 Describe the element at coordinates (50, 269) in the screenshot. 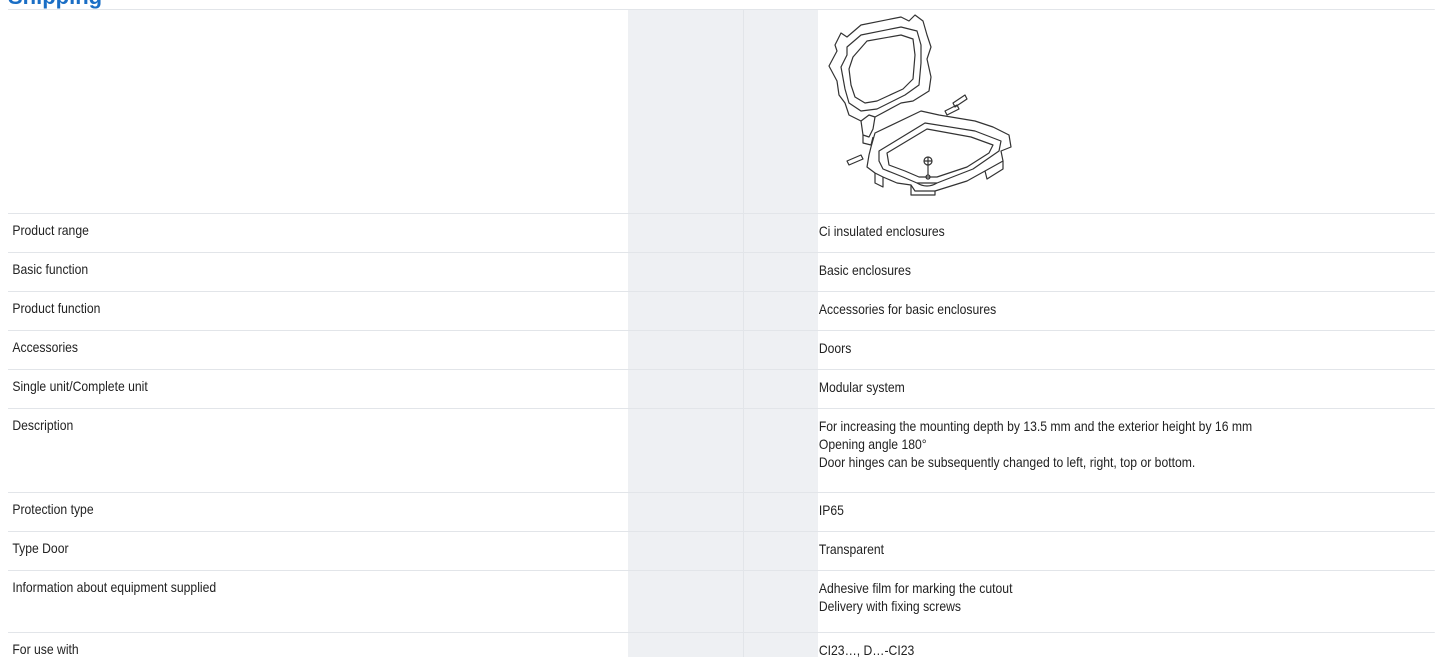

I see `spec-label: Basic function` at that location.